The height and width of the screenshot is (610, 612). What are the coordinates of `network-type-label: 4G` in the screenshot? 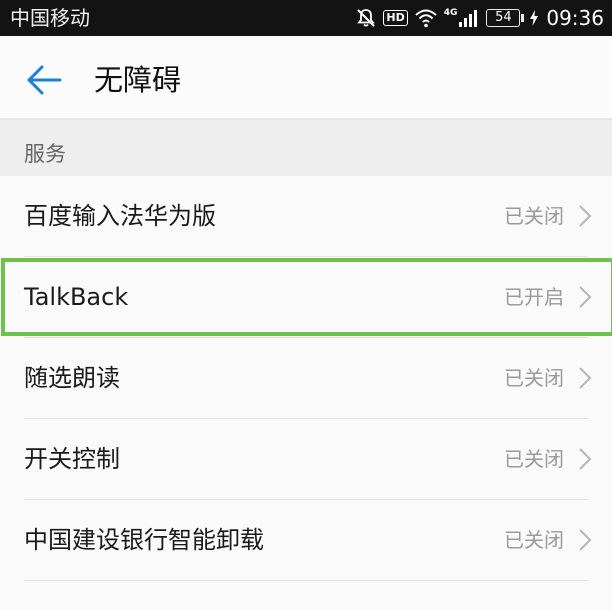 It's located at (450, 13).